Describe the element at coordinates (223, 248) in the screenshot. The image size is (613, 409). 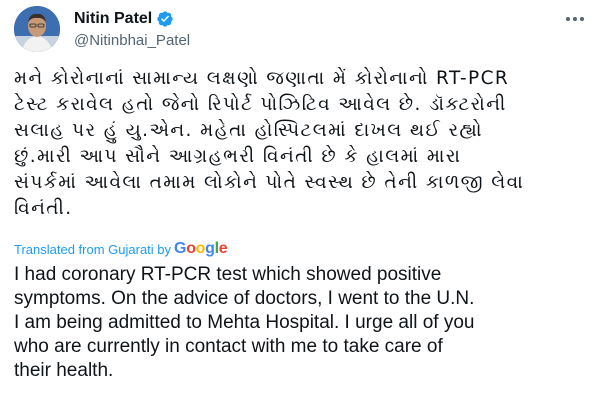
I see `google-logo-letter: e` at that location.